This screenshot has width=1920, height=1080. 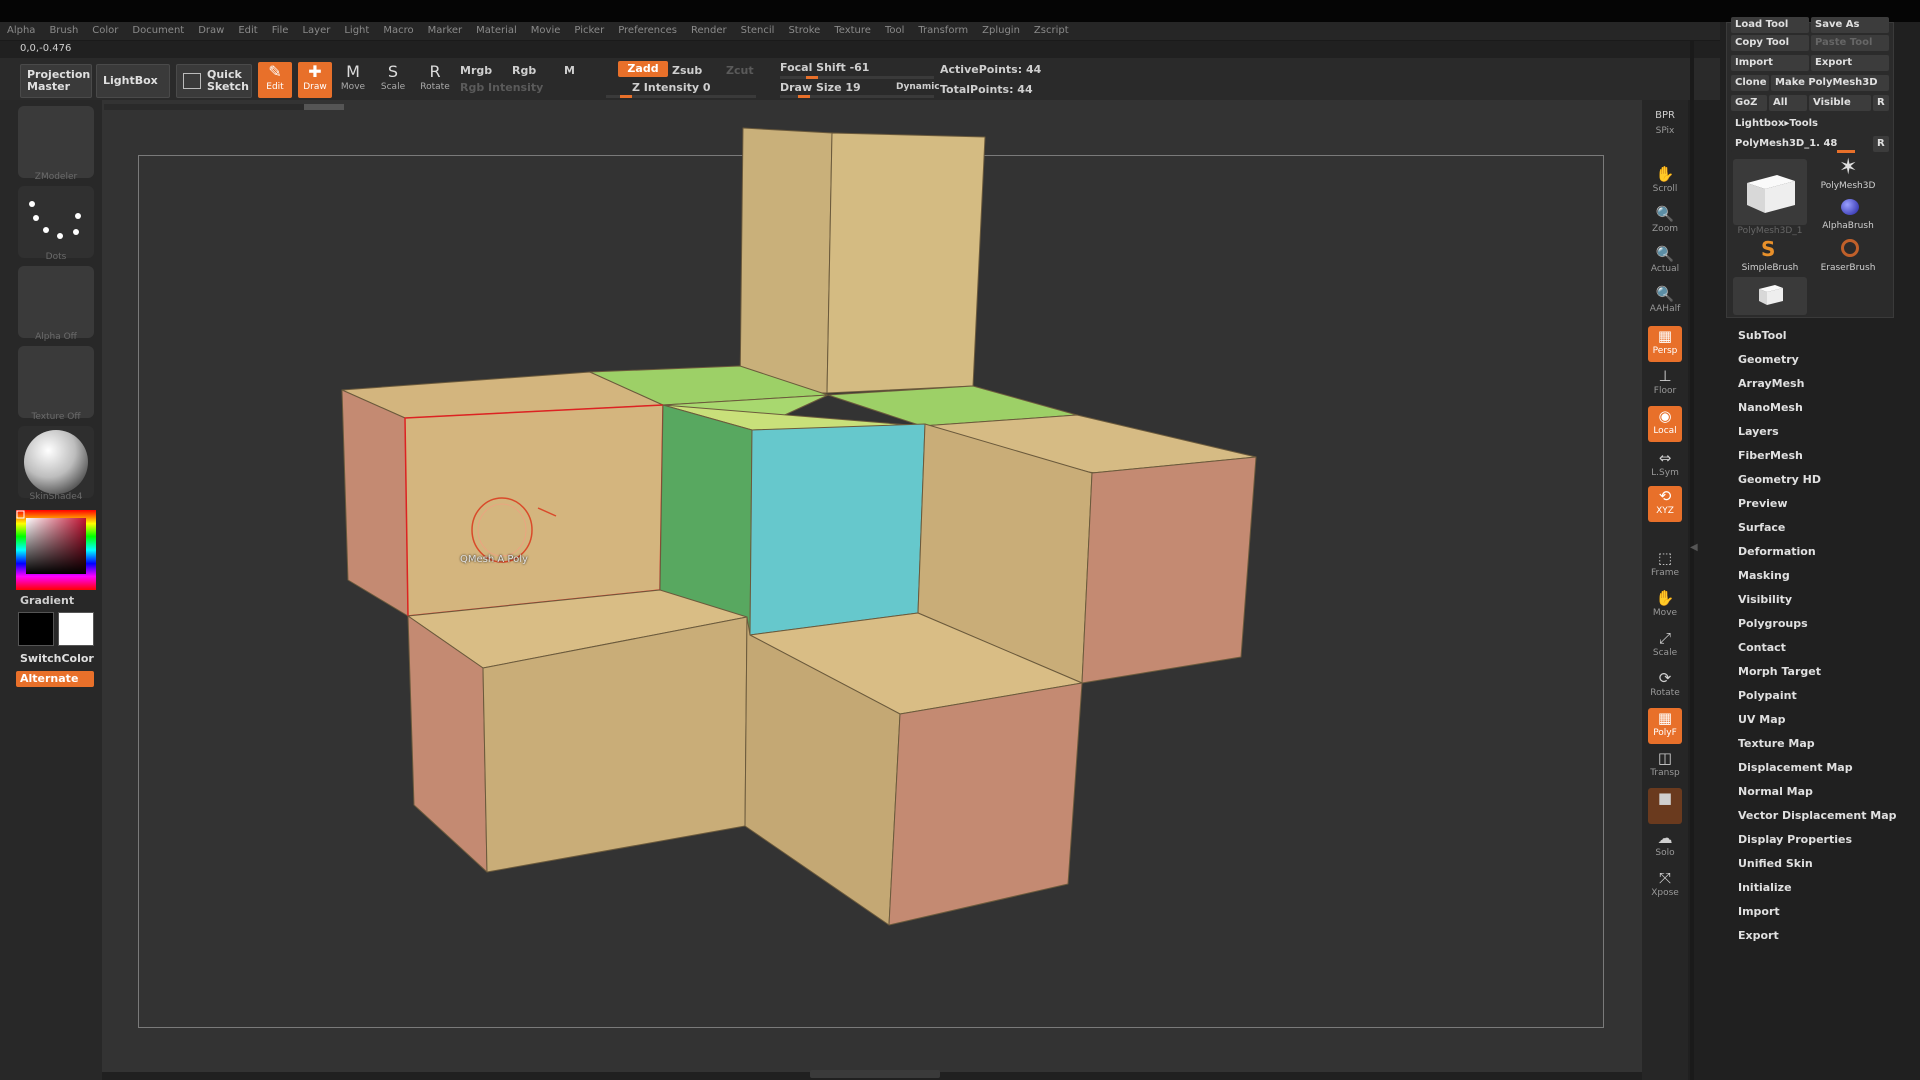 What do you see at coordinates (1828, 676) in the screenshot?
I see `tool-menu-morph-target: Morph Target` at bounding box center [1828, 676].